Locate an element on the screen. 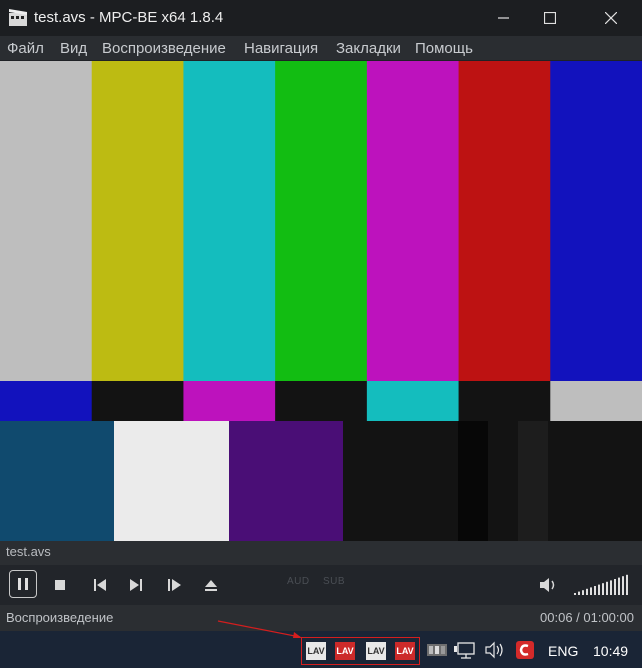 The image size is (642, 668). stop-icon is located at coordinates (60, 585).